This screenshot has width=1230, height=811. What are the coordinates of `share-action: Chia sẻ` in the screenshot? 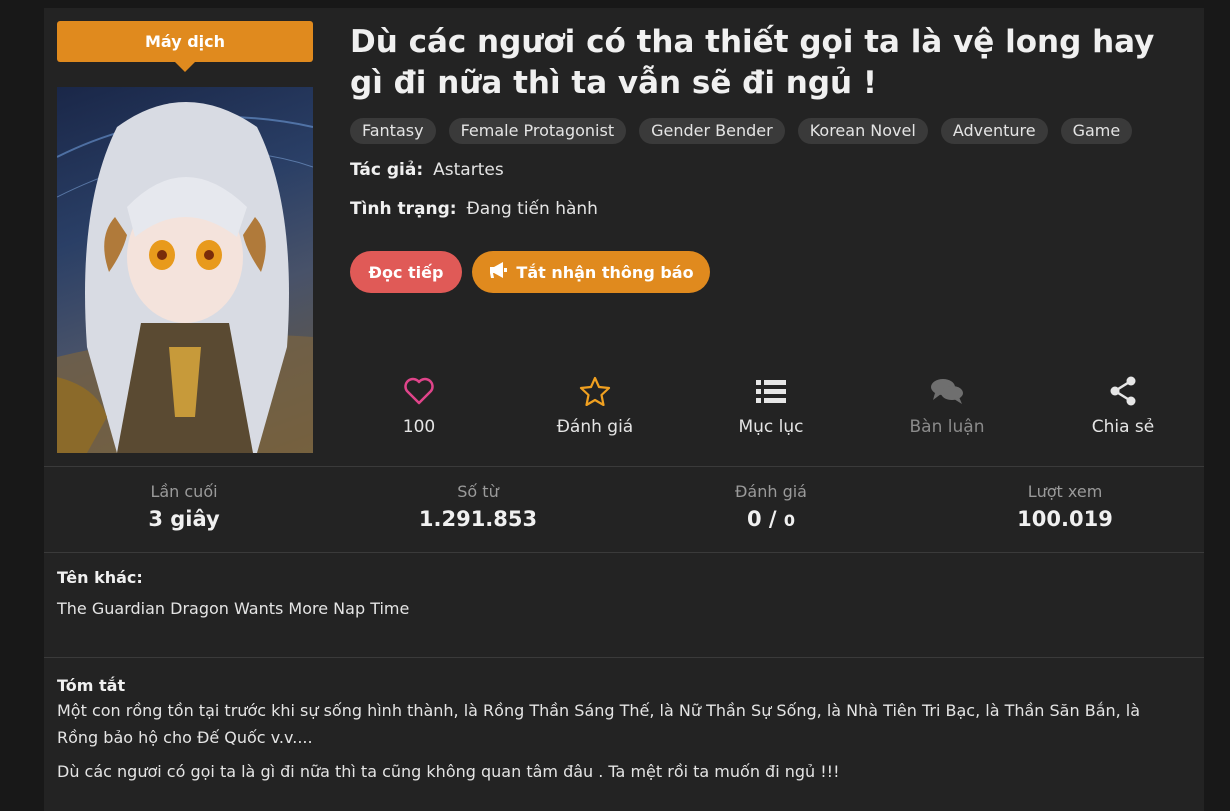 It's located at (1123, 406).